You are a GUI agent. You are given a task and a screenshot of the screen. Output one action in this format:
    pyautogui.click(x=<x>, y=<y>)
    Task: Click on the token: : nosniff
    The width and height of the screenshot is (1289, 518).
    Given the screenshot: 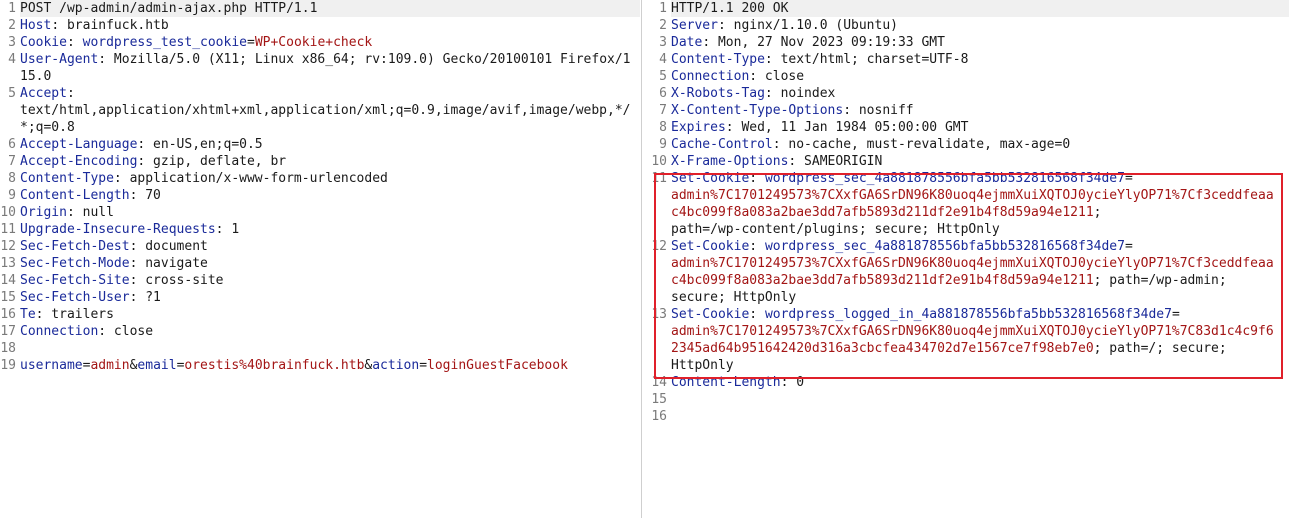 What is the action you would take?
    pyautogui.click(x=878, y=110)
    